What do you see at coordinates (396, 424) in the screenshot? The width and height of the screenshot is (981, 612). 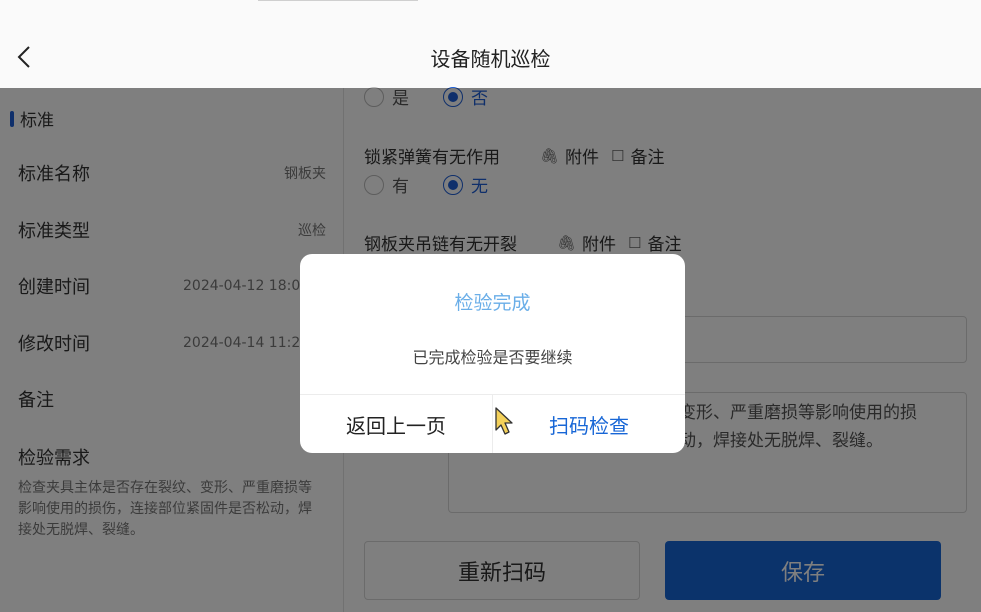 I see `back-to-previous-button: 返回上一页` at bounding box center [396, 424].